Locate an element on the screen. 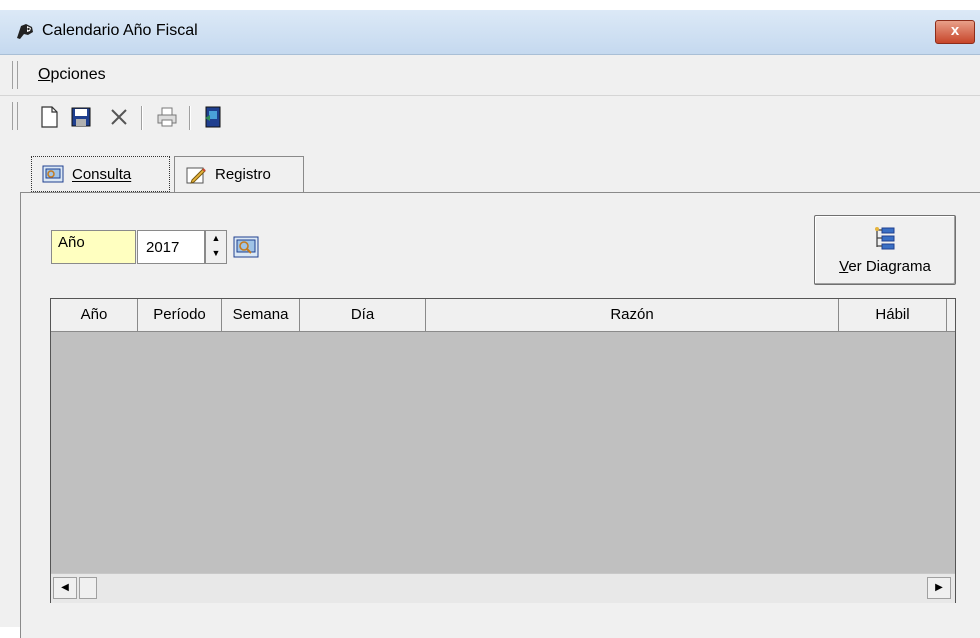 Image resolution: width=980 pixels, height=638 pixels. ver-diagrama-label-rest: er Diagrama is located at coordinates (889, 266).